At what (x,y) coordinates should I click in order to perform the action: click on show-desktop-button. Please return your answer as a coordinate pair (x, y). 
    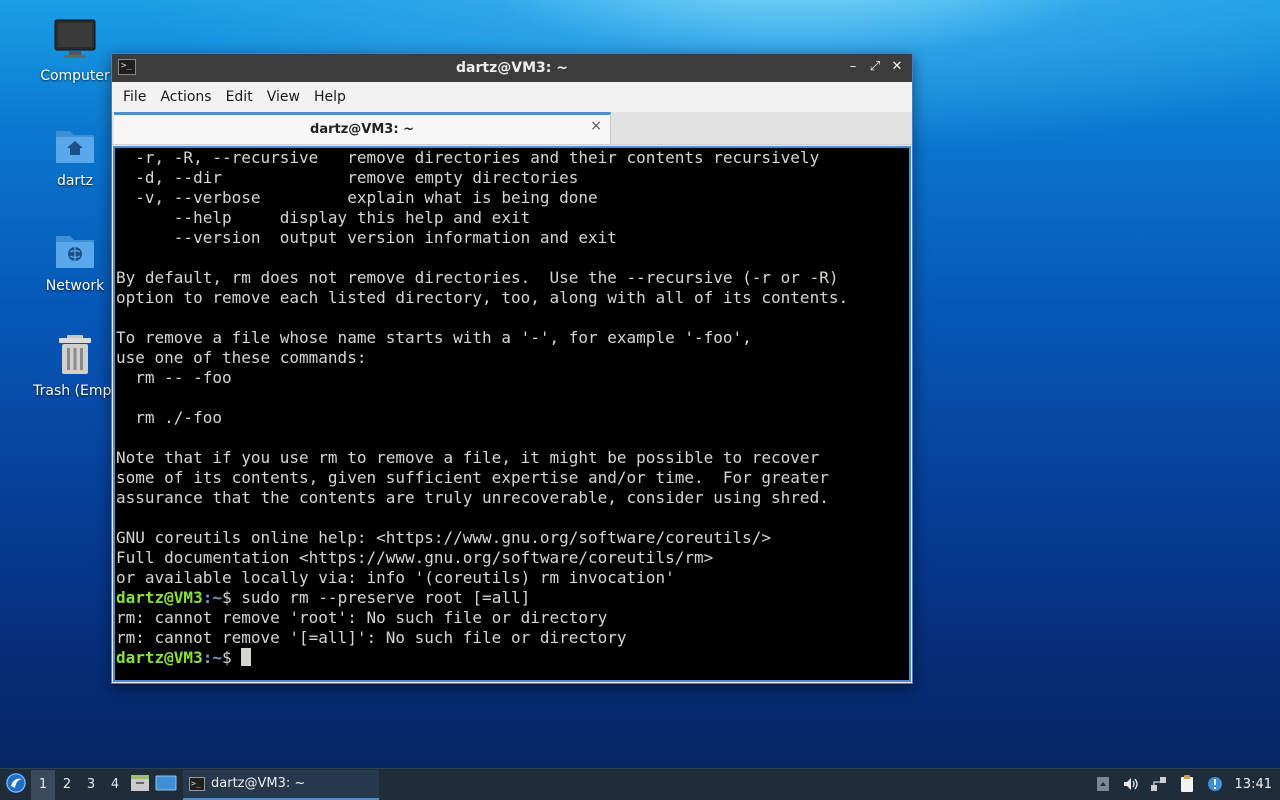
    Looking at the image, I should click on (166, 785).